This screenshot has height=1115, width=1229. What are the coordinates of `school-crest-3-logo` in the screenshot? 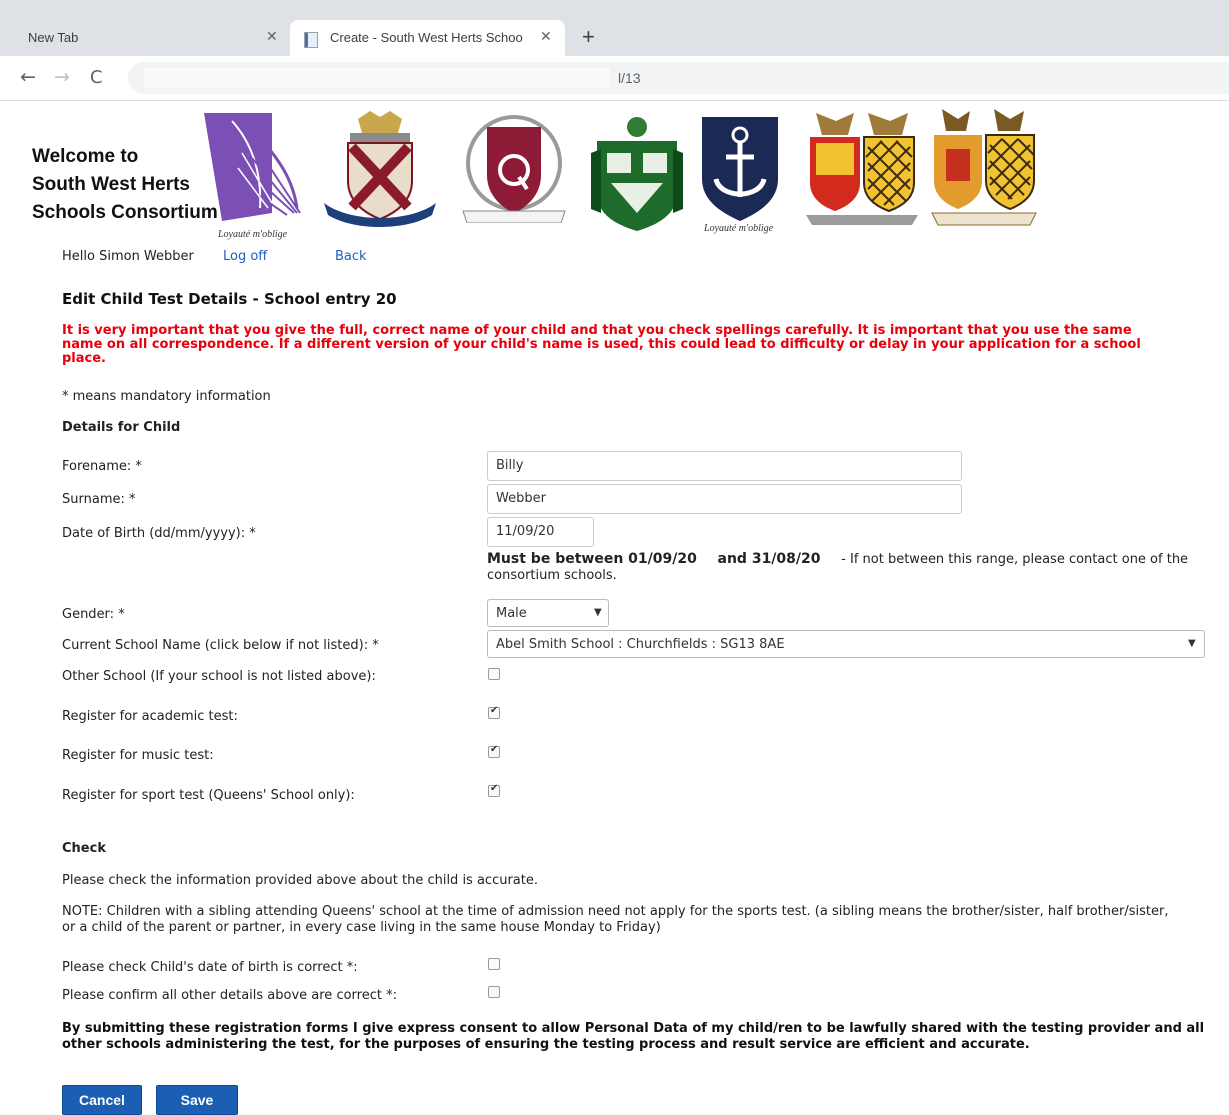 It's located at (514, 169).